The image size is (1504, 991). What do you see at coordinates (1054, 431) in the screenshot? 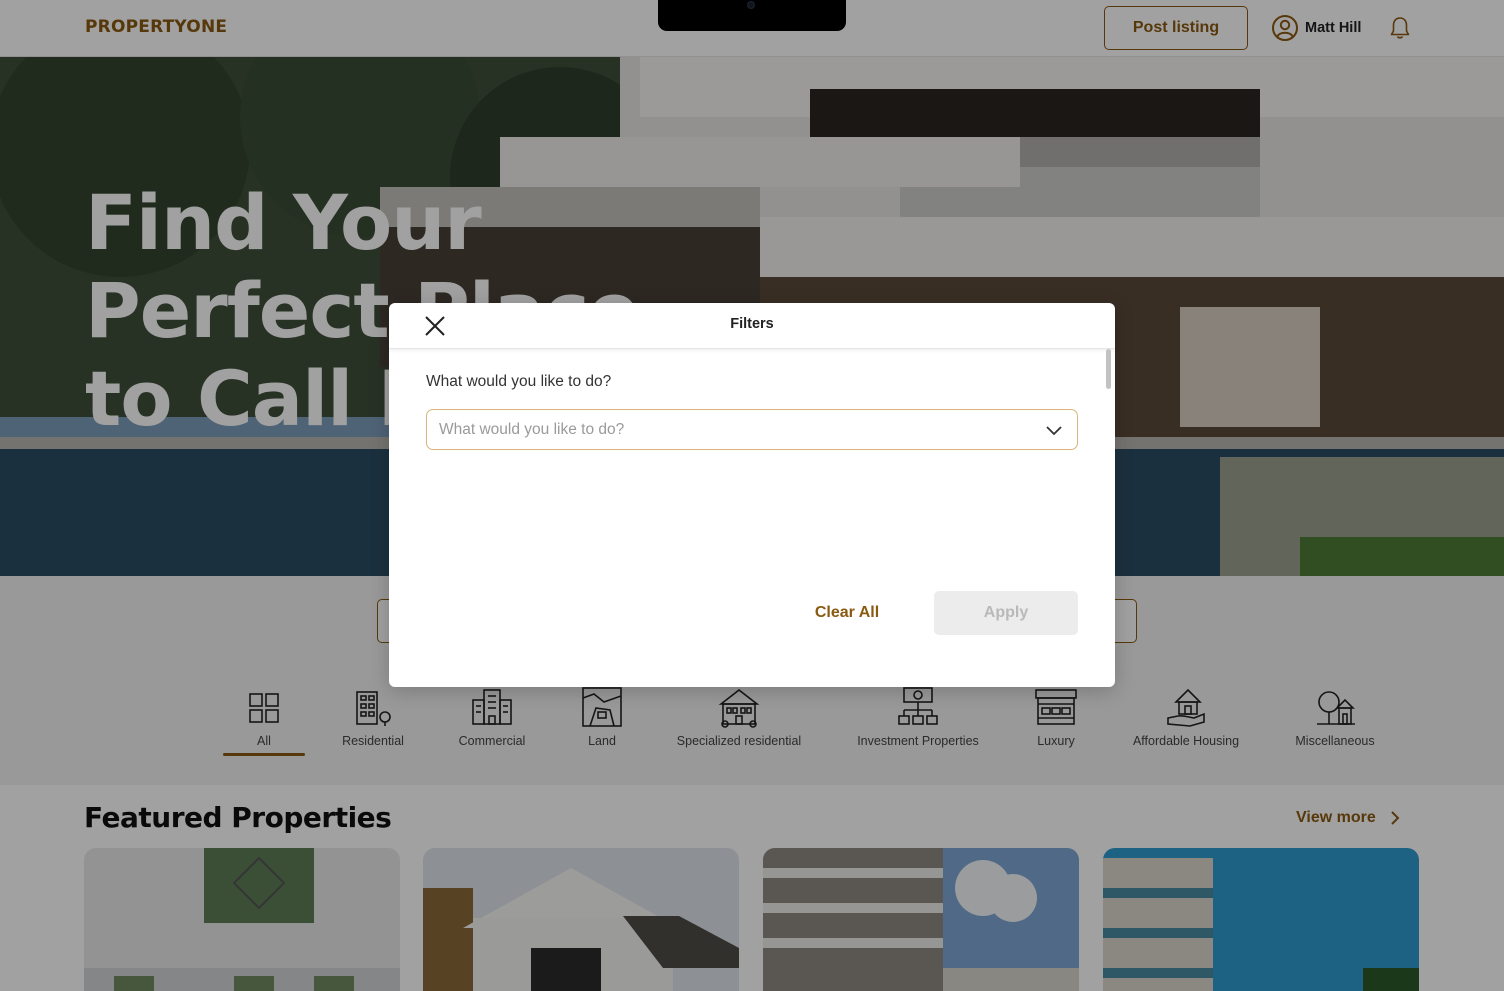
I see `chevron-down-icon` at bounding box center [1054, 431].